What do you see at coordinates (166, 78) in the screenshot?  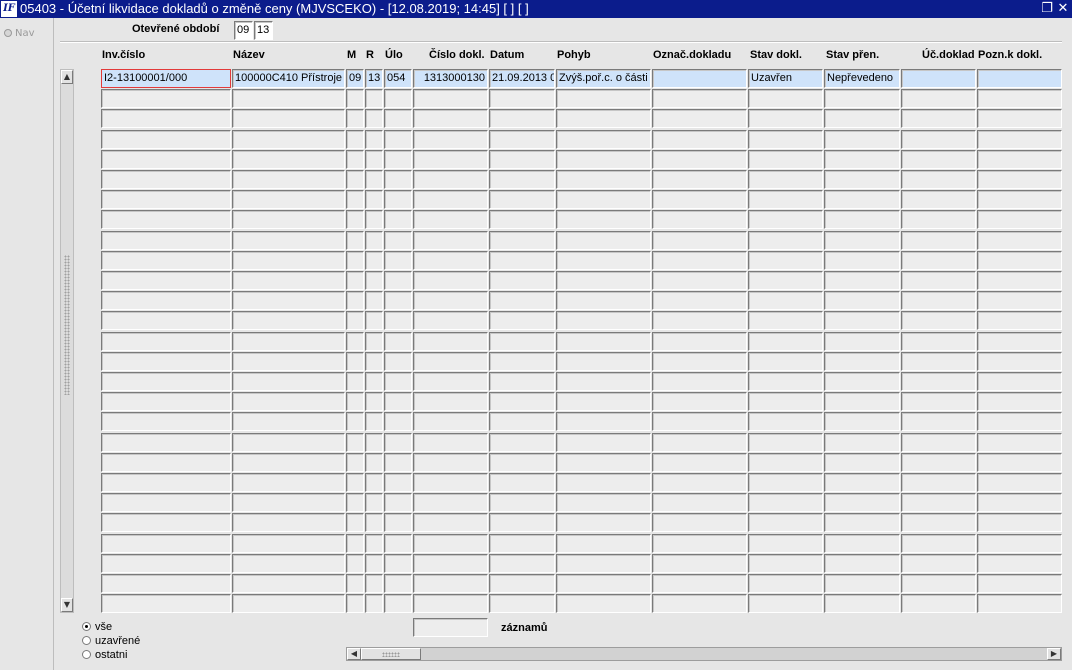 I see `cell-inv-cislo: I2-13100001/000` at bounding box center [166, 78].